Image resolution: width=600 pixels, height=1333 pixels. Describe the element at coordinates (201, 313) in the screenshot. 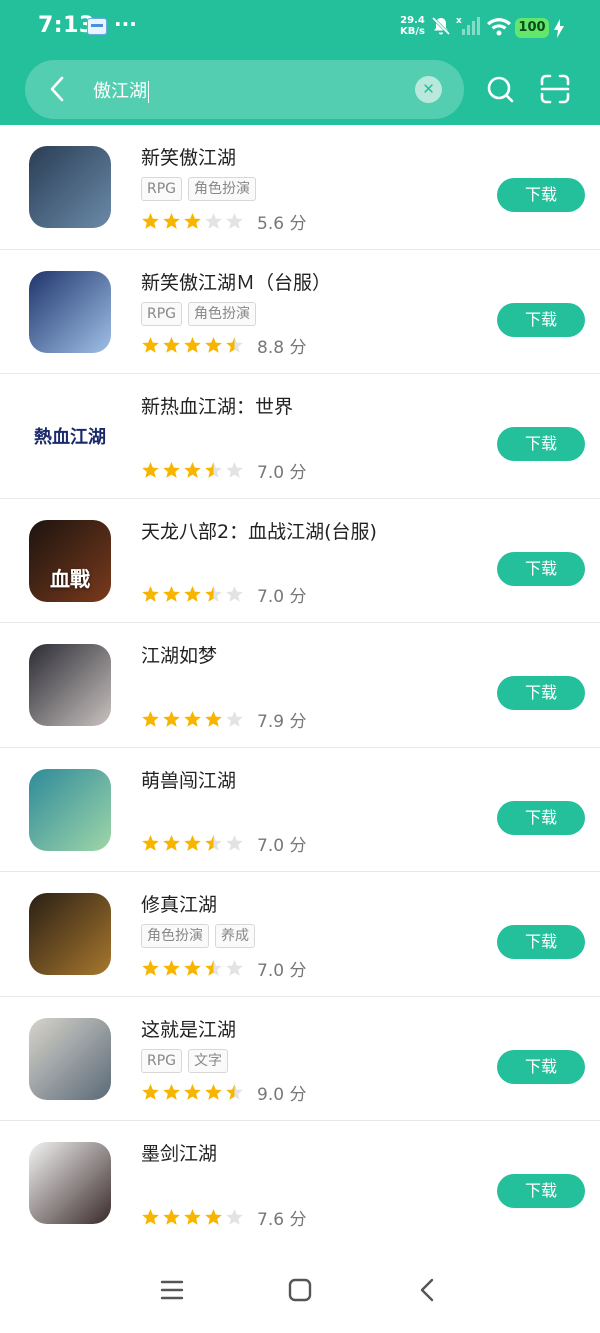

I see `app-tags: RPG 角色扮演` at that location.